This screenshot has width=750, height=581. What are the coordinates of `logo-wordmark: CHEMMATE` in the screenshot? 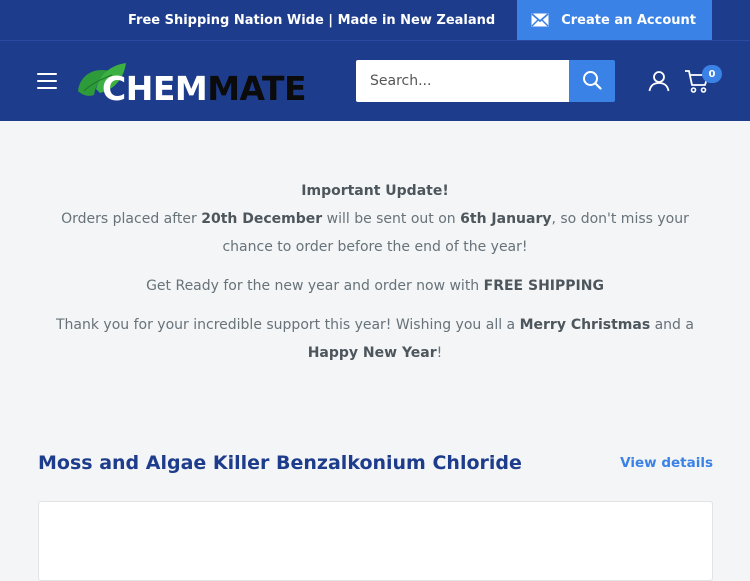 It's located at (191, 88).